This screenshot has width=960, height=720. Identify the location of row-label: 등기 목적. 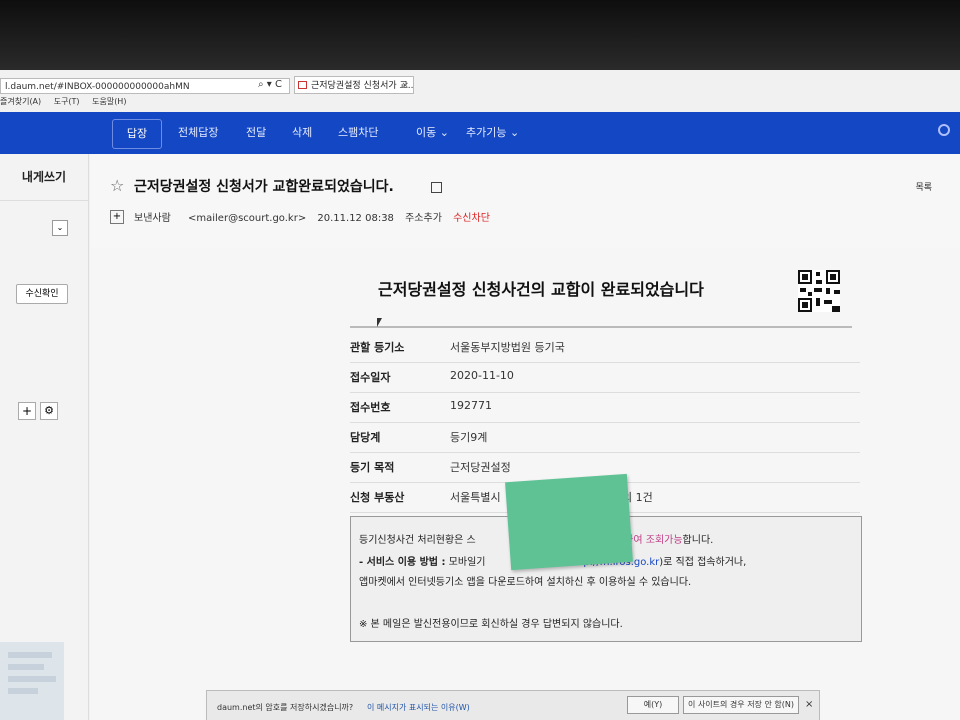
(372, 467).